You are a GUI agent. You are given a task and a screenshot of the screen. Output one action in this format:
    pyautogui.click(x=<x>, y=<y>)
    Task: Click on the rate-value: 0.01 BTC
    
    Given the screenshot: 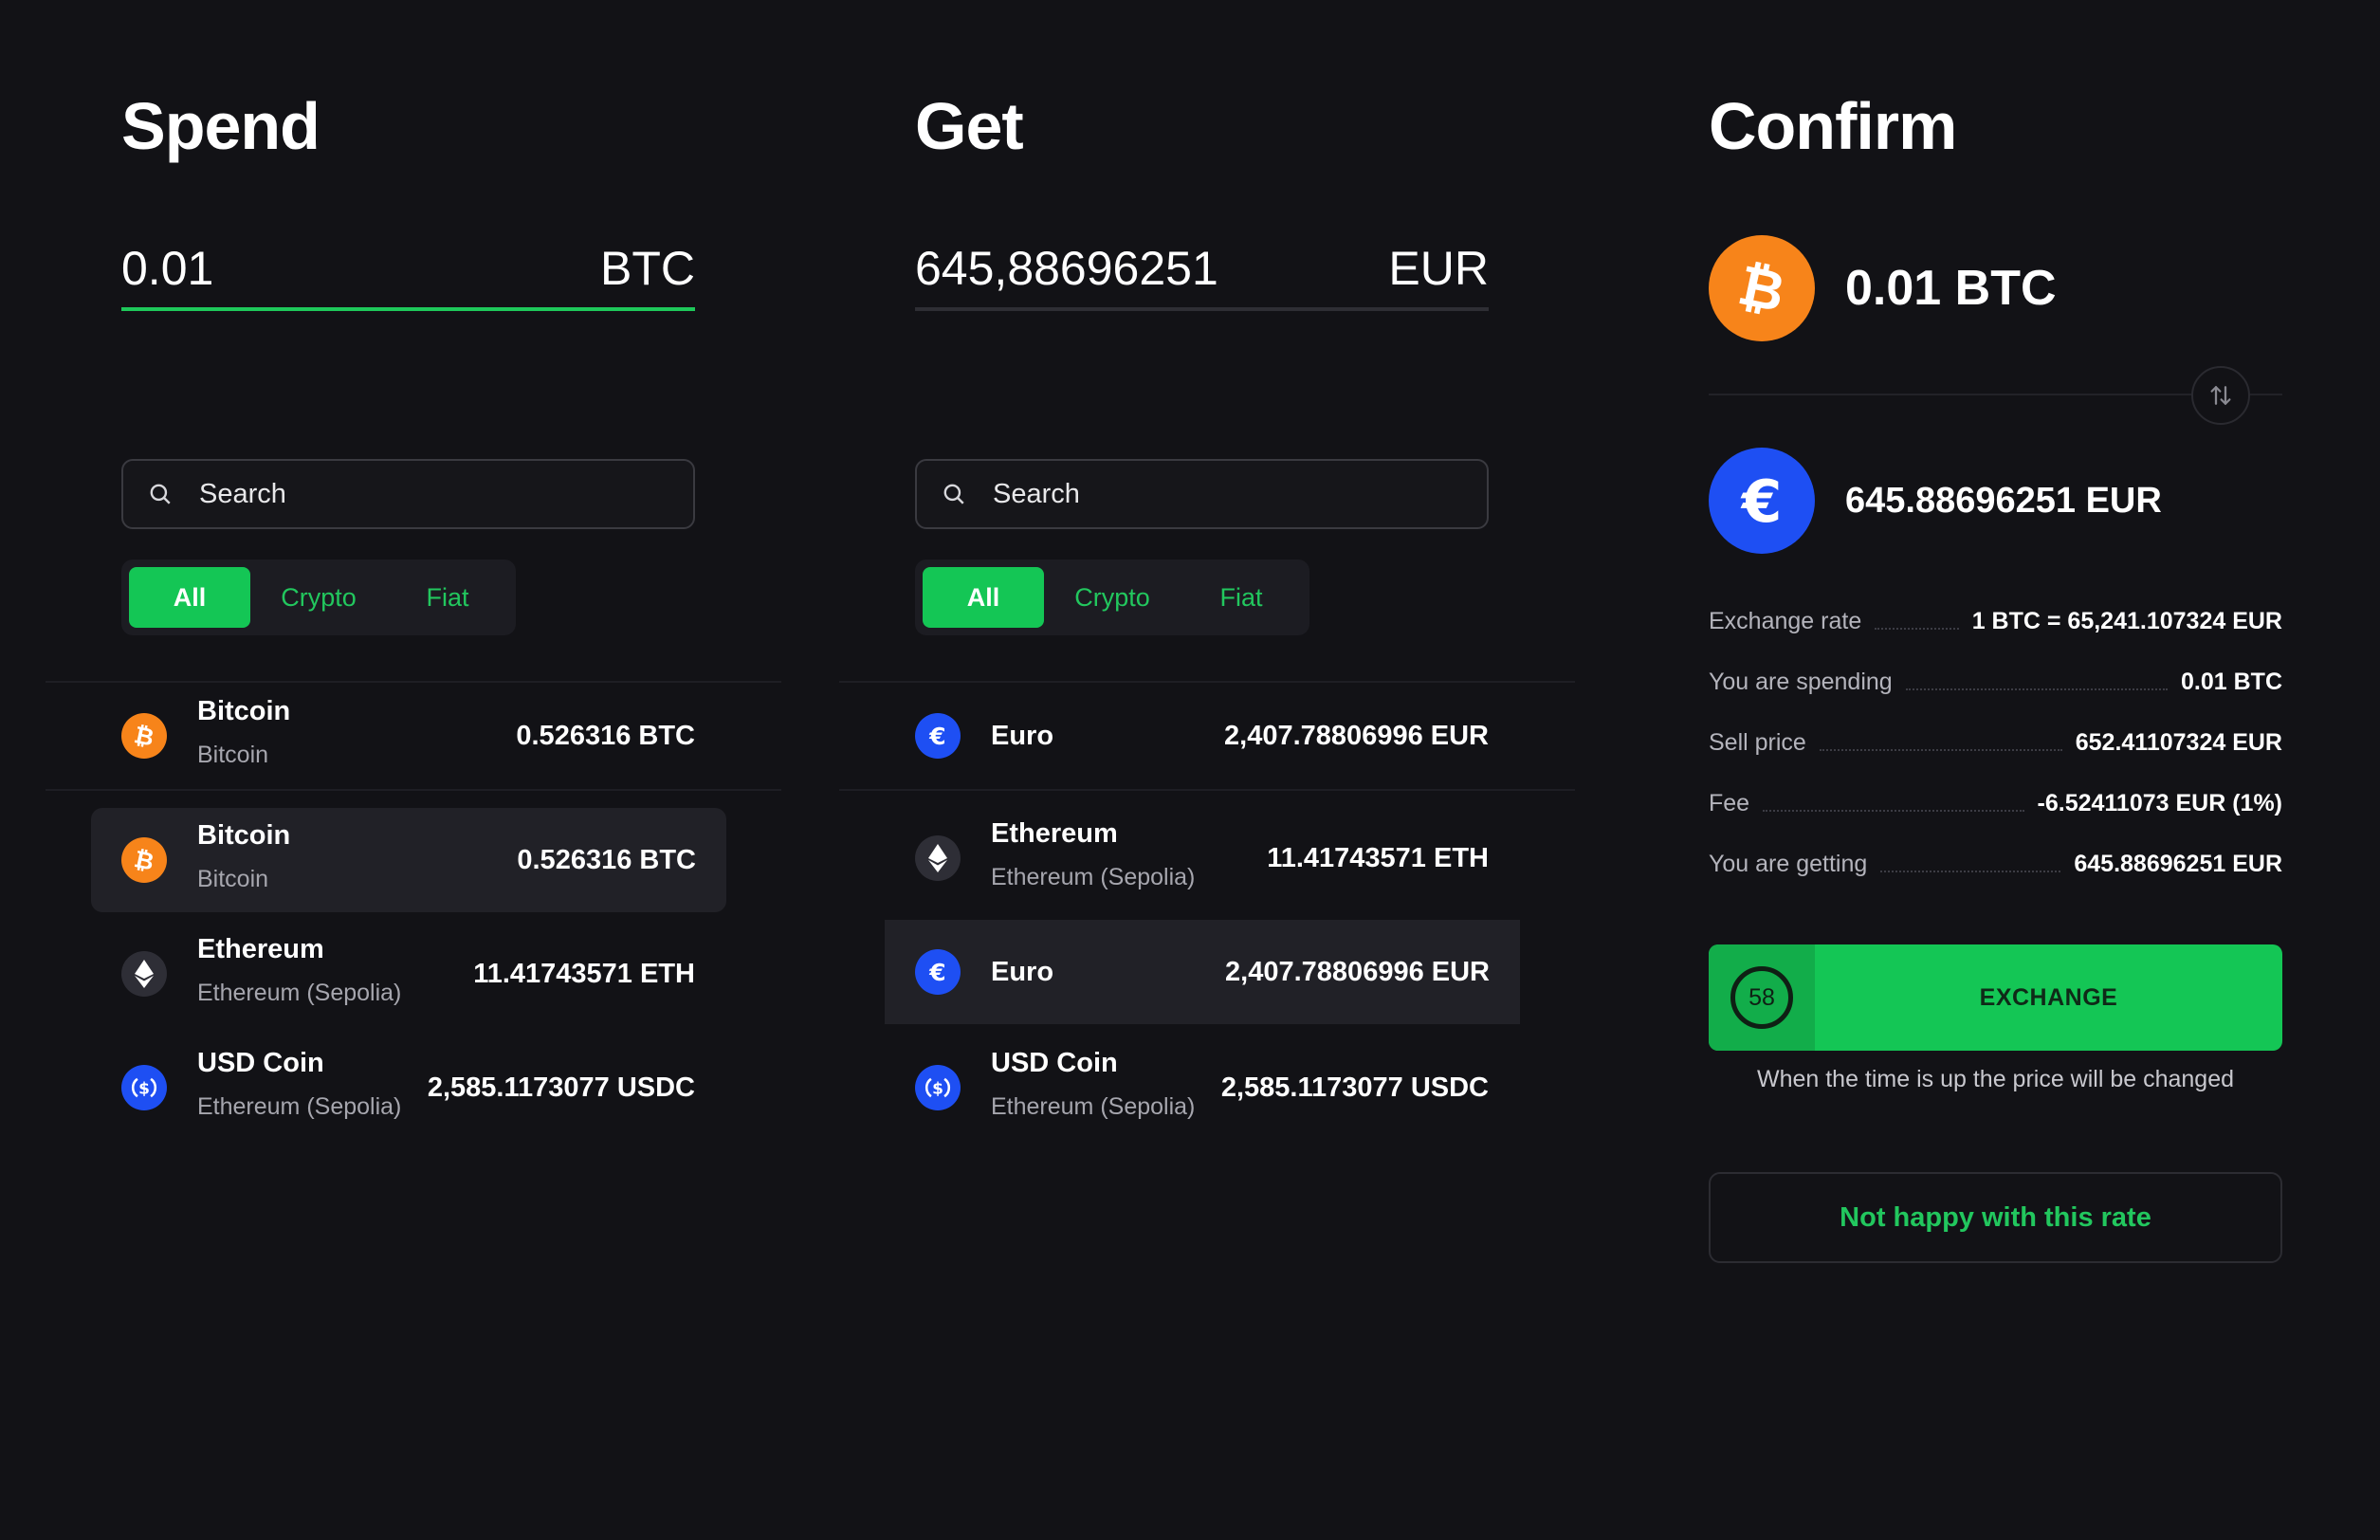 What is the action you would take?
    pyautogui.click(x=2231, y=682)
    